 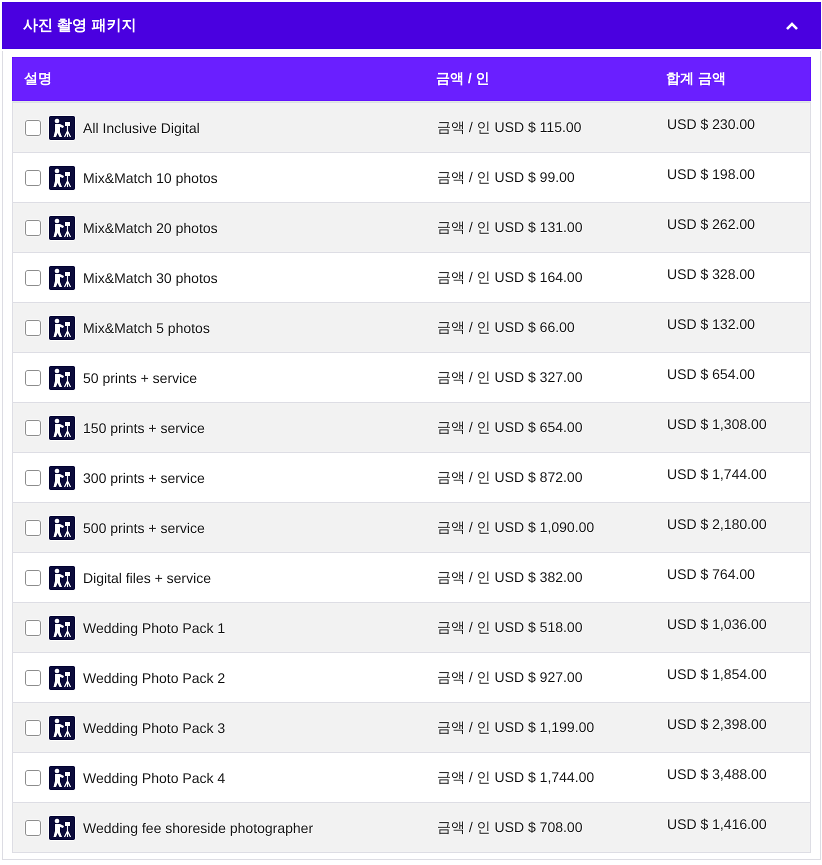 What do you see at coordinates (510, 677) in the screenshot?
I see `price-per-person: 금액 / 인 USD $ 927.00` at bounding box center [510, 677].